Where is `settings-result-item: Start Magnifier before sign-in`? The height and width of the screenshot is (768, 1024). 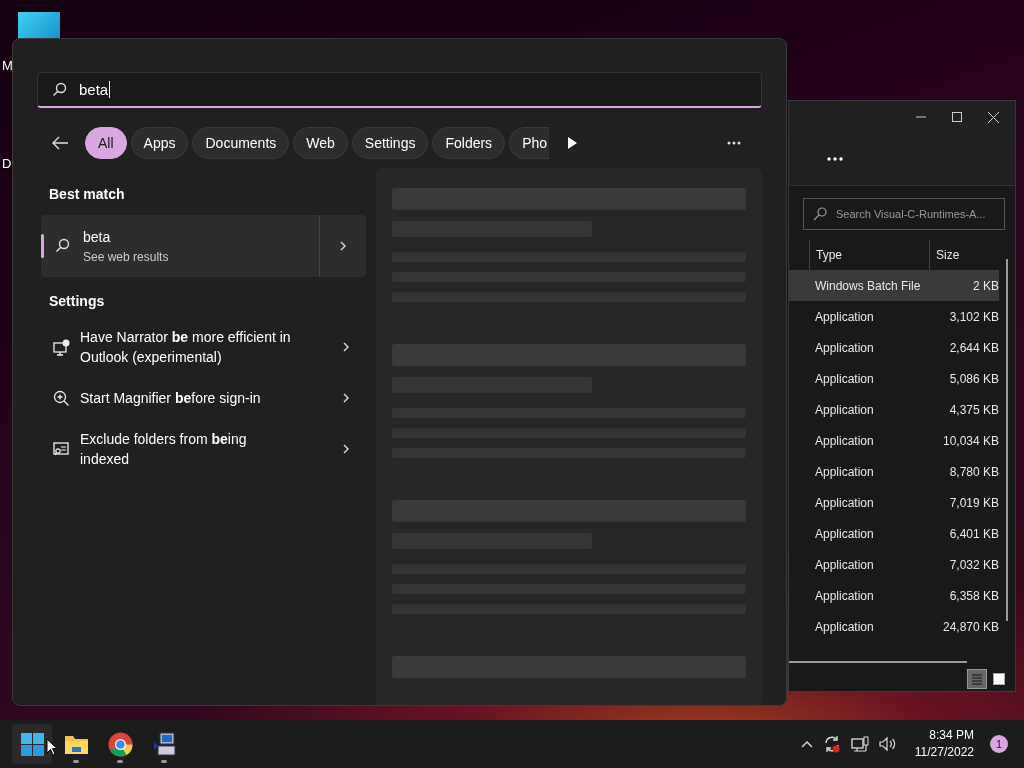
settings-result-item: Start Magnifier before sign-in is located at coordinates (203, 398).